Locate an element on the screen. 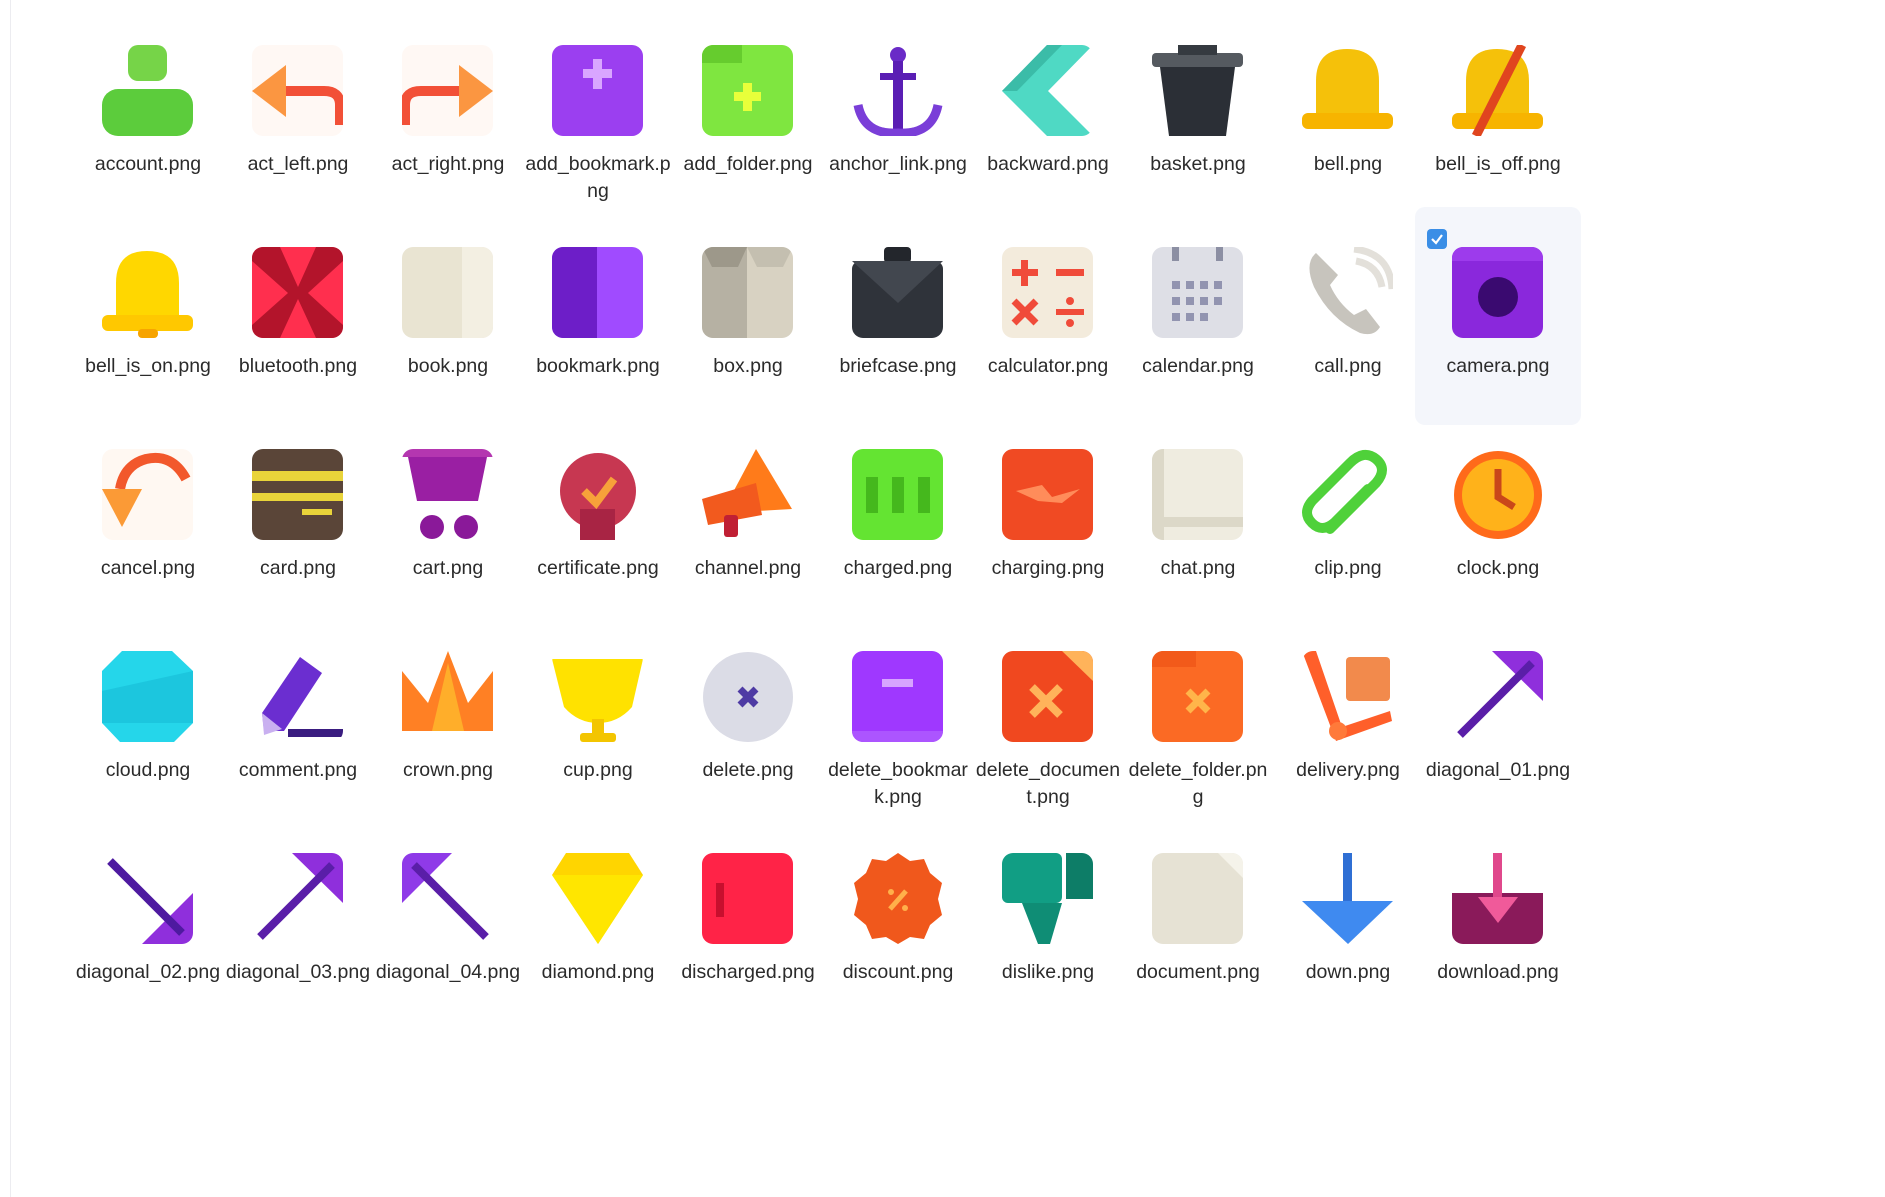  file-item: cup.png is located at coordinates (598, 720).